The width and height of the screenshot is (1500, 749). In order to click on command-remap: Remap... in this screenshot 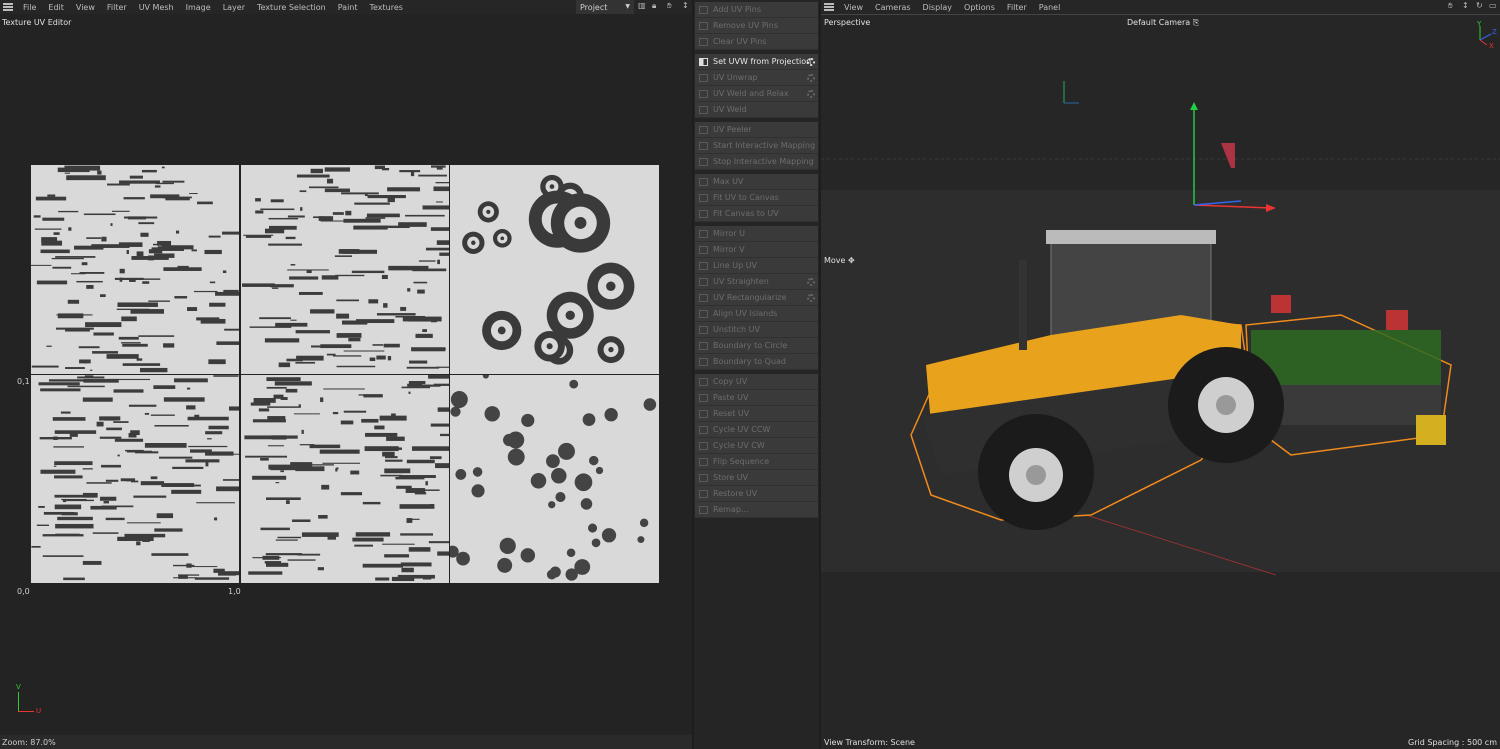, I will do `click(756, 510)`.